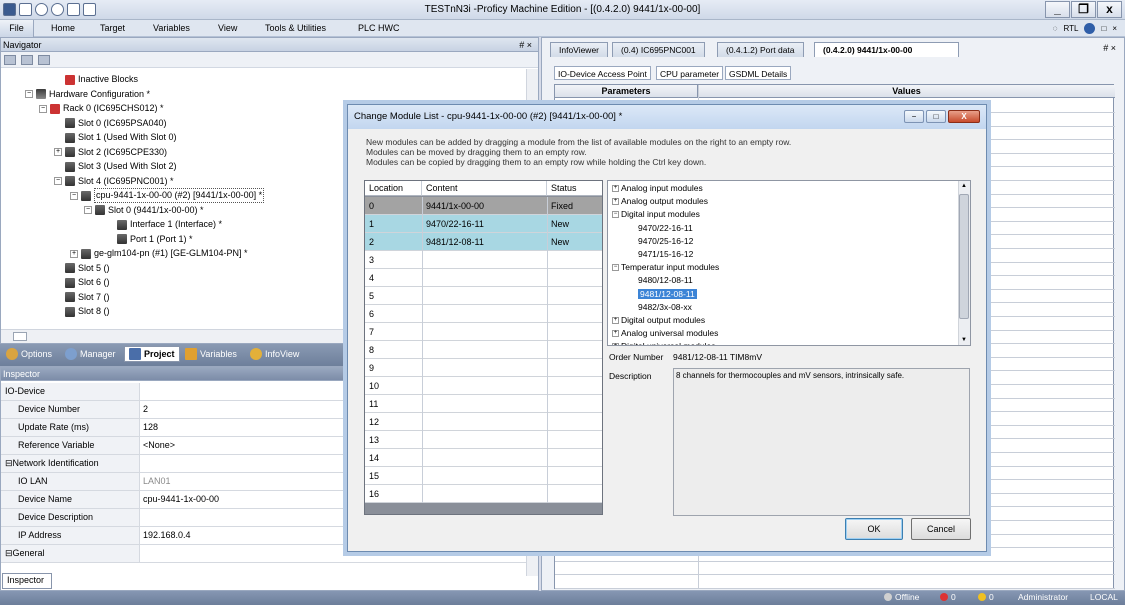  What do you see at coordinates (110, 152) in the screenshot?
I see `tree-node: + Slot 2 (IC695CPE330)` at bounding box center [110, 152].